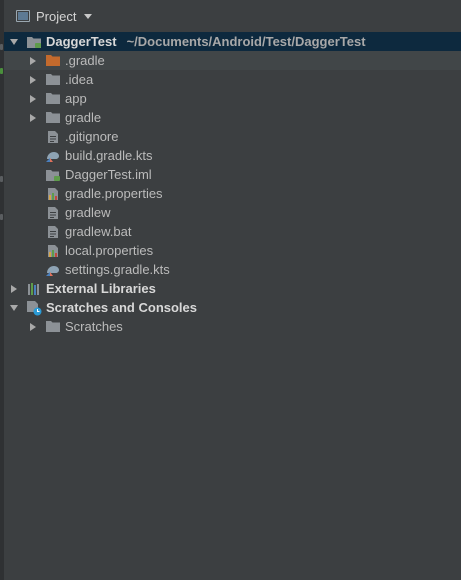  Describe the element at coordinates (92, 136) in the screenshot. I see `tree-item-label: .gitignore` at that location.